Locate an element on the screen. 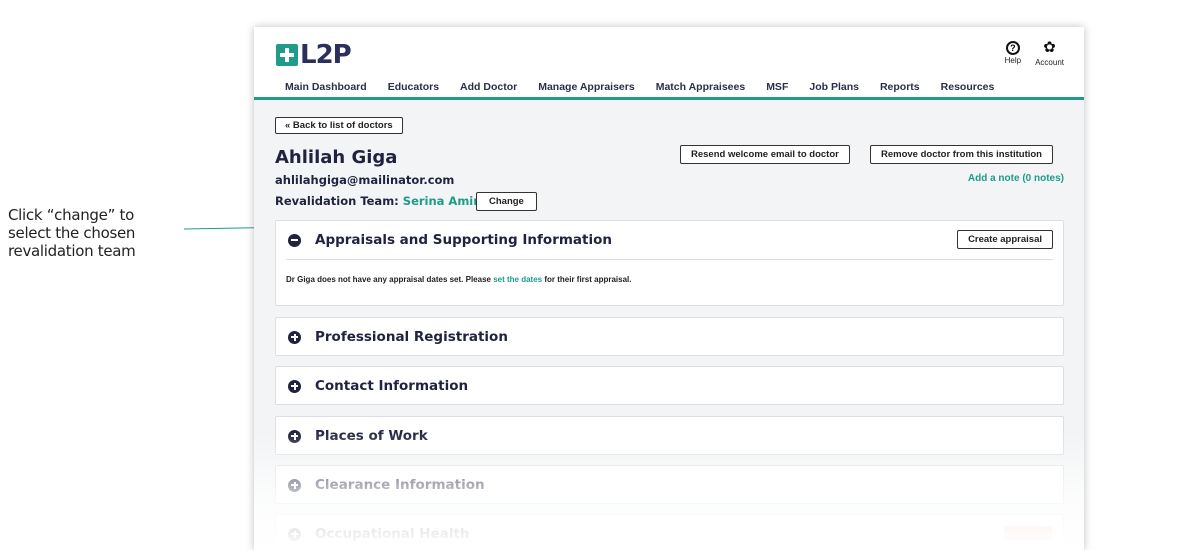 Image resolution: width=1199 pixels, height=550 pixels. change-revalidation-button: Change is located at coordinates (506, 201).